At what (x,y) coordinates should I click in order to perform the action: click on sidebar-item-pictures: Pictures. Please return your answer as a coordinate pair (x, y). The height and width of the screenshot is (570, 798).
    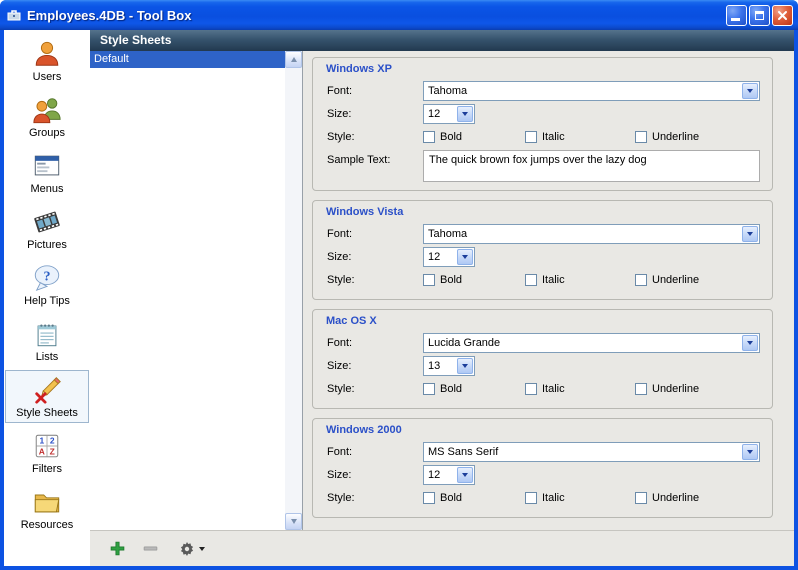
    Looking at the image, I should click on (47, 228).